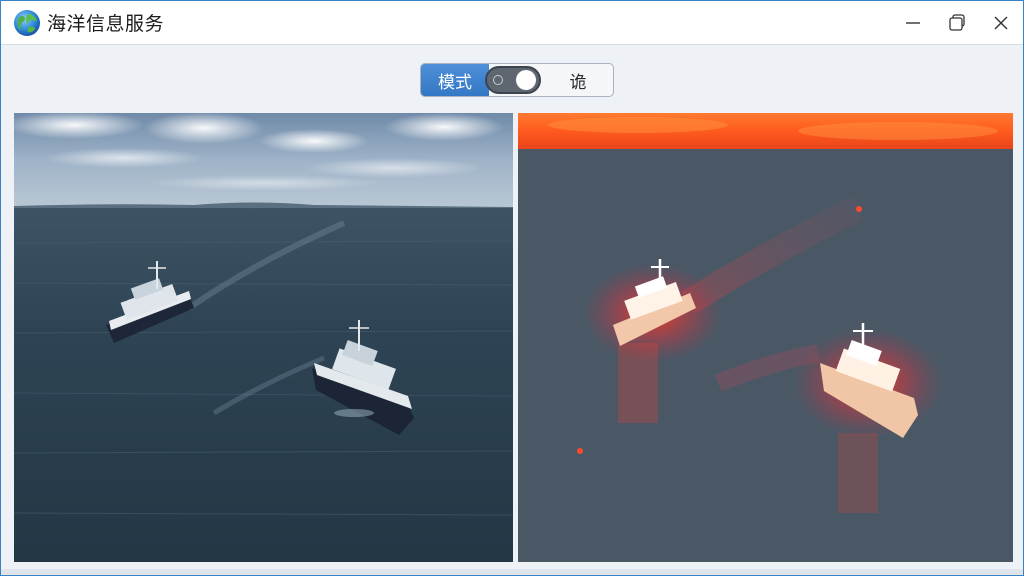 The width and height of the screenshot is (1024, 576). I want to click on mode-toggle-group: 模式 诡, so click(517, 80).